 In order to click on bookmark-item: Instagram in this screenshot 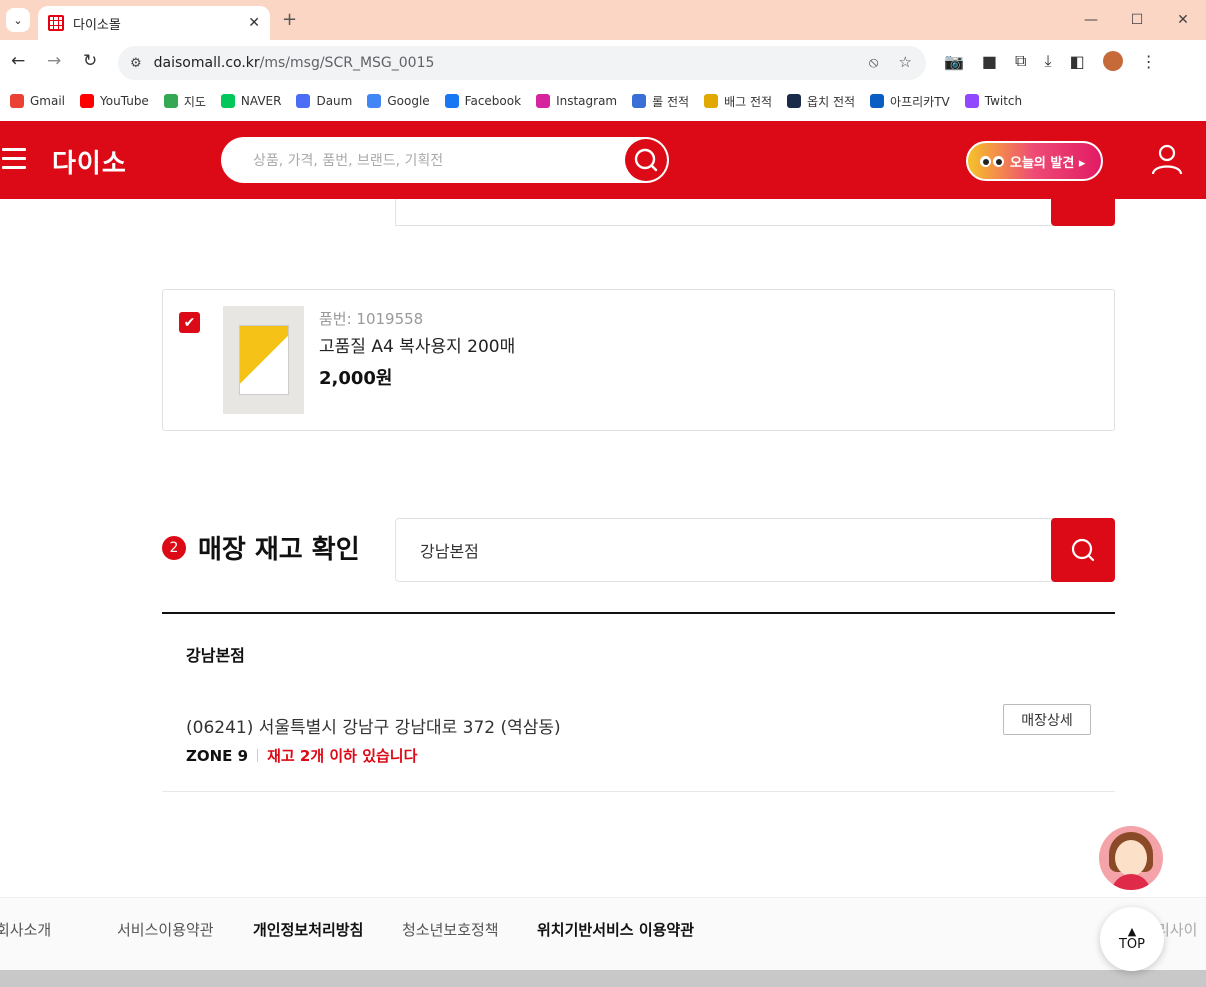, I will do `click(576, 101)`.